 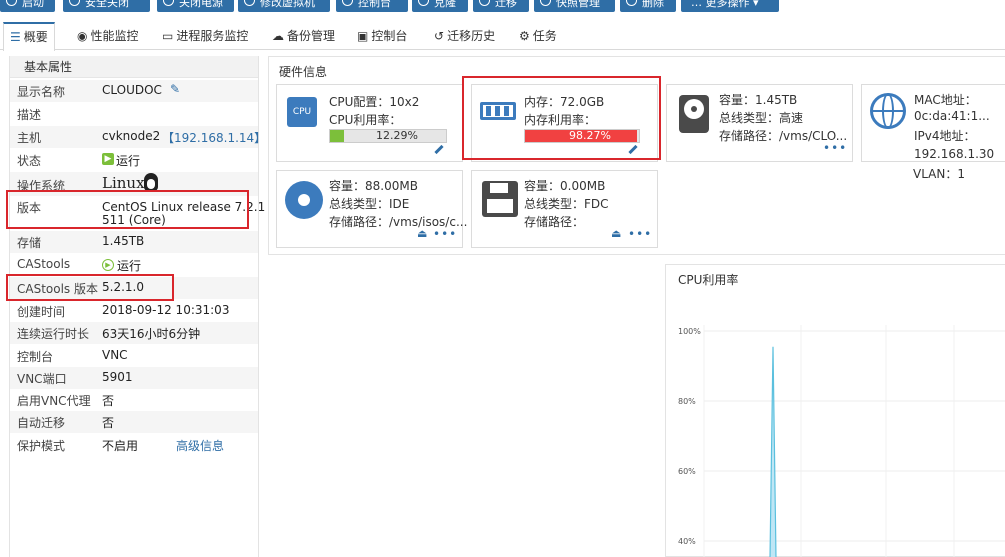 What do you see at coordinates (74, 3) in the screenshot?
I see `shutdown-icon` at bounding box center [74, 3].